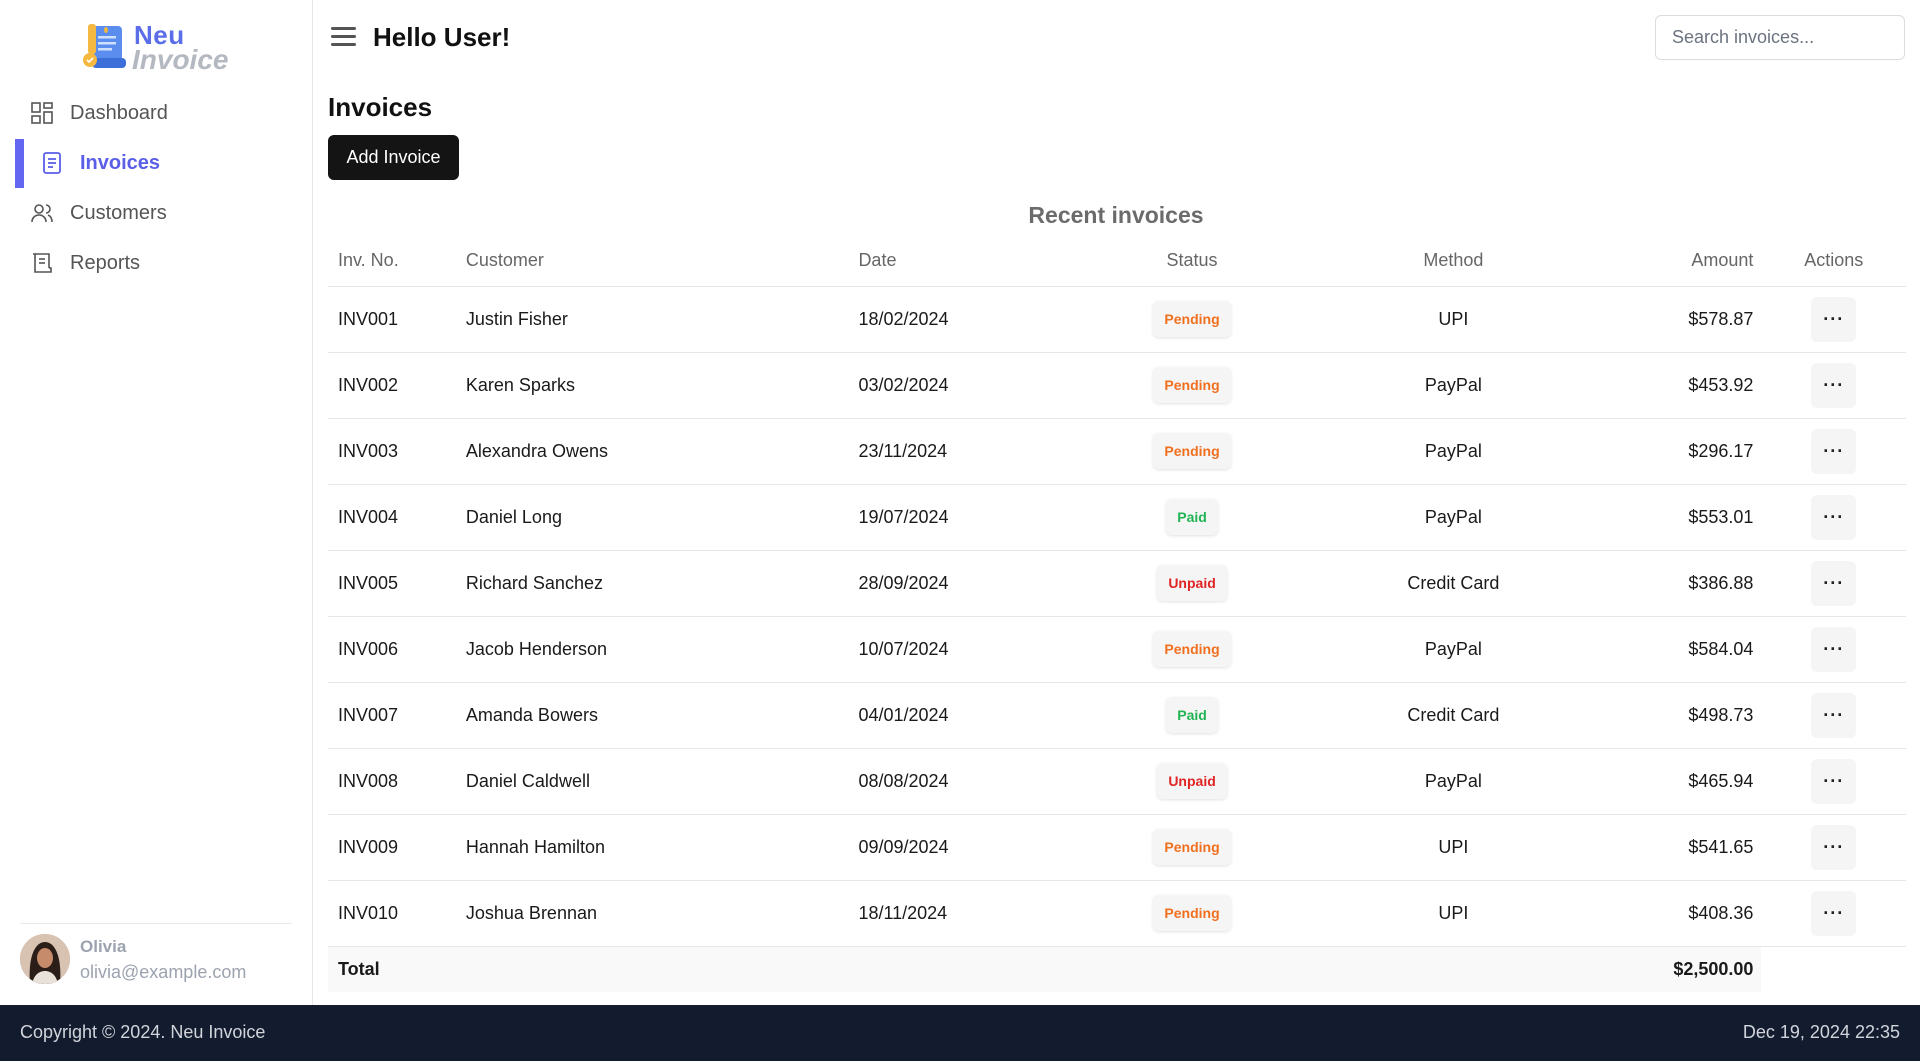  I want to click on invoice-number: INV006, so click(397, 649).